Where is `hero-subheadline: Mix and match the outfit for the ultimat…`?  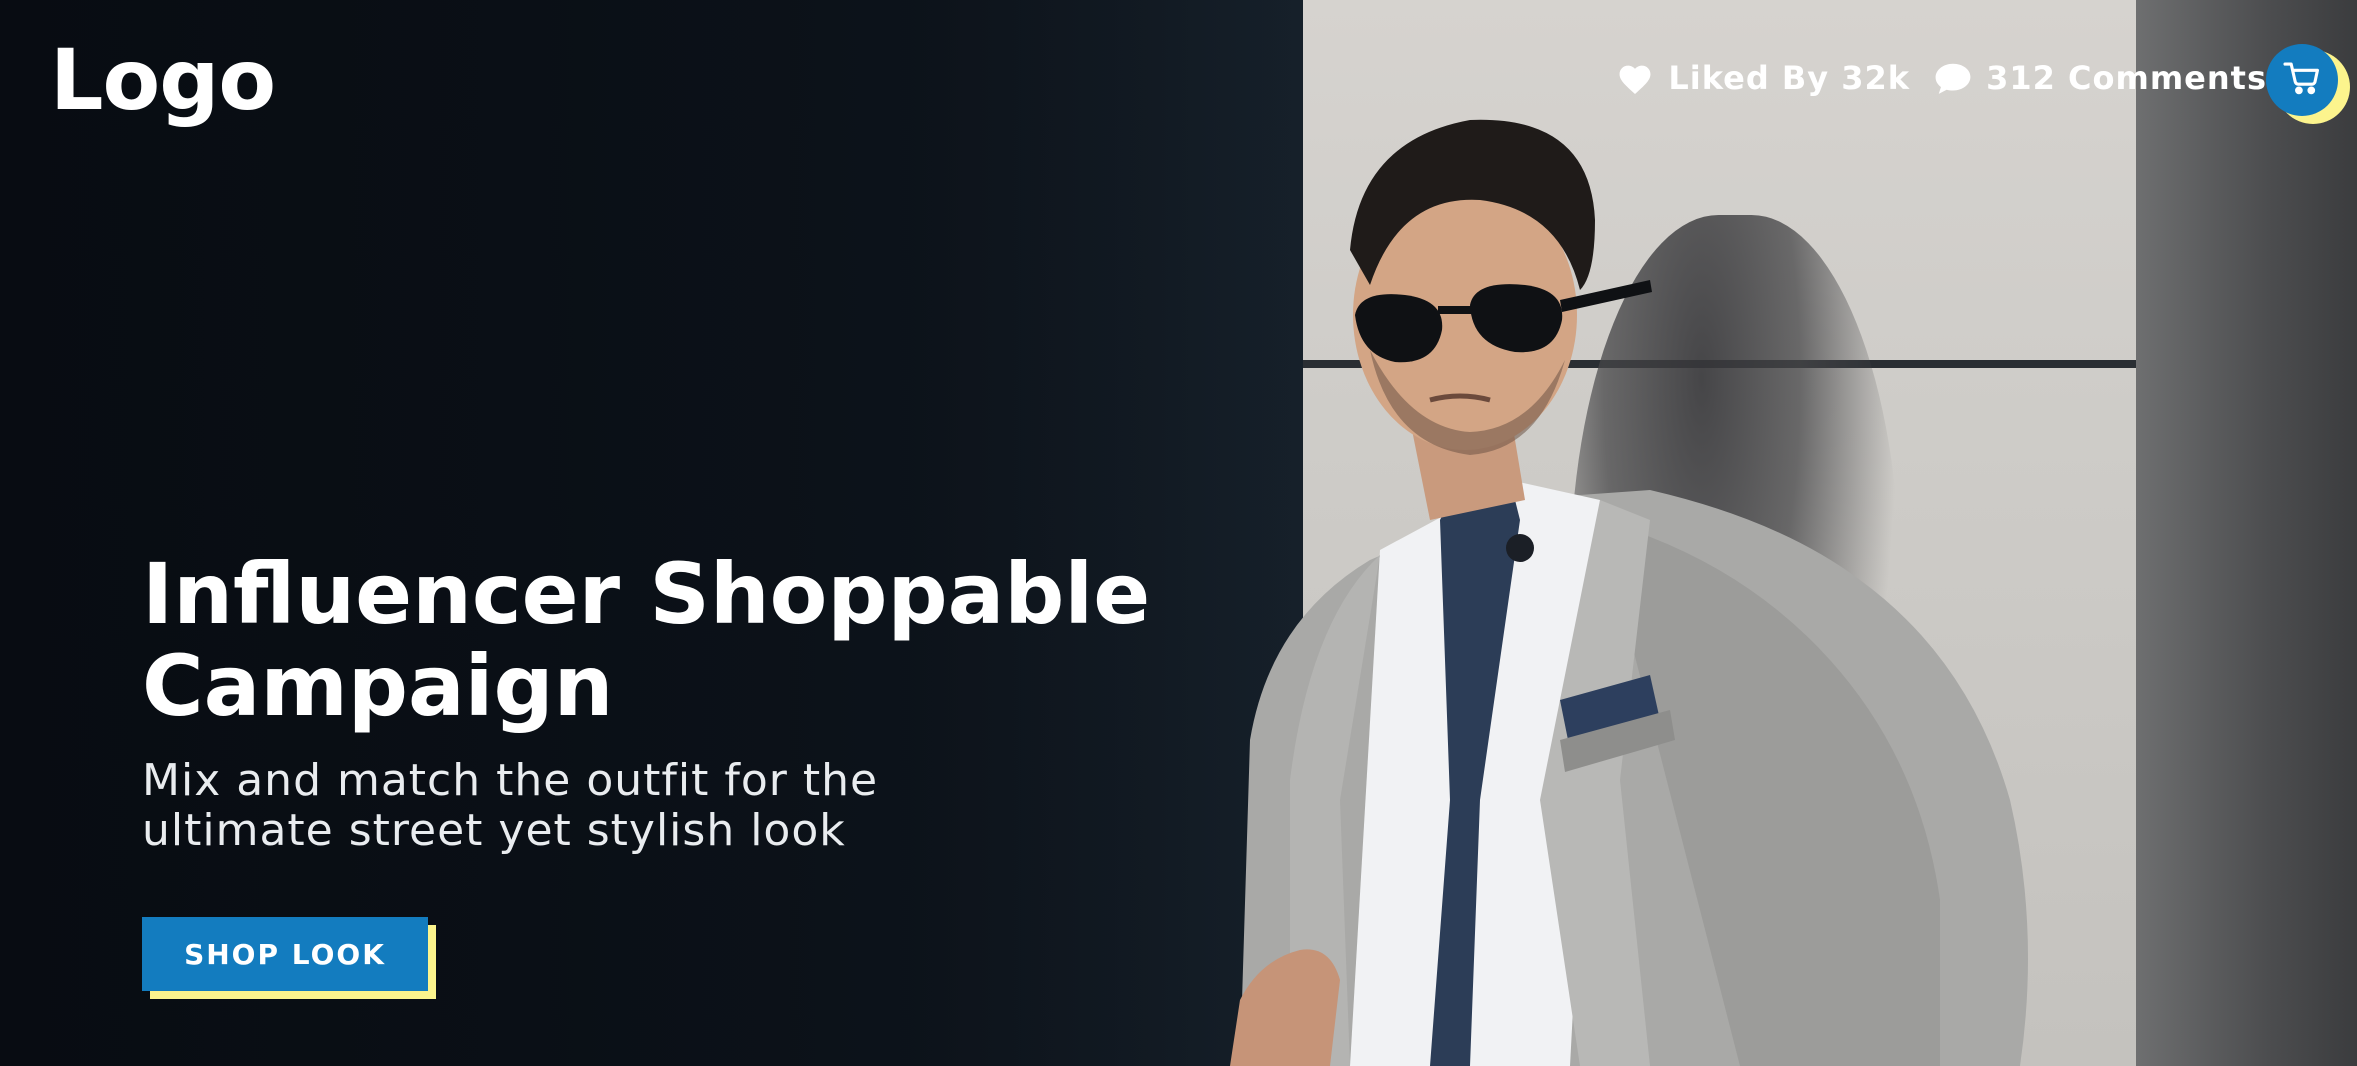 hero-subheadline: Mix and match the outfit for the ultimat… is located at coordinates (592, 806).